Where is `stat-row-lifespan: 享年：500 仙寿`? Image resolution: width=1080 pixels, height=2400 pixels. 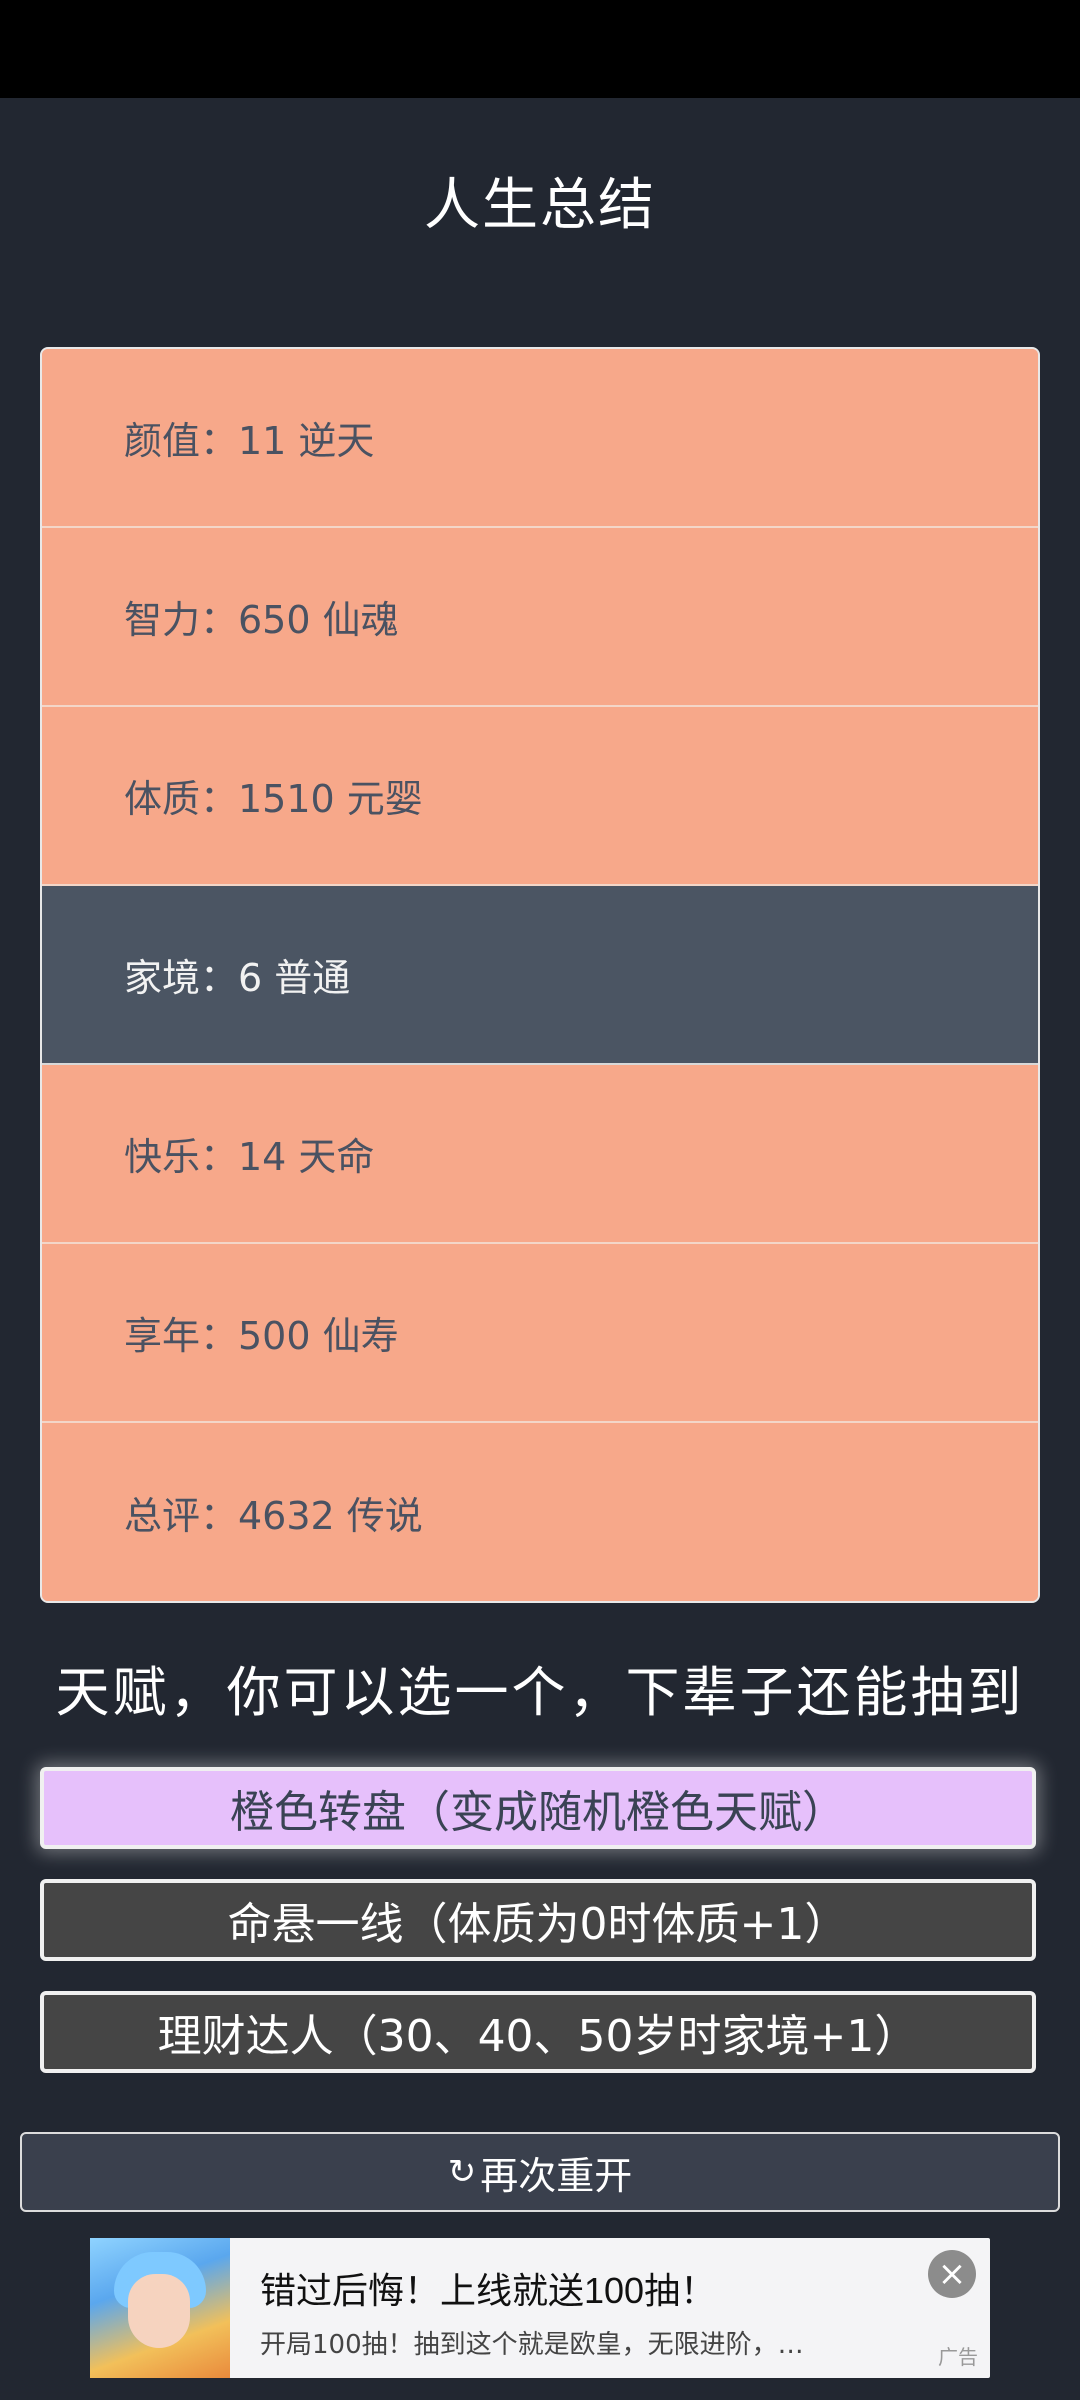 stat-row-lifespan: 享年：500 仙寿 is located at coordinates (540, 1333).